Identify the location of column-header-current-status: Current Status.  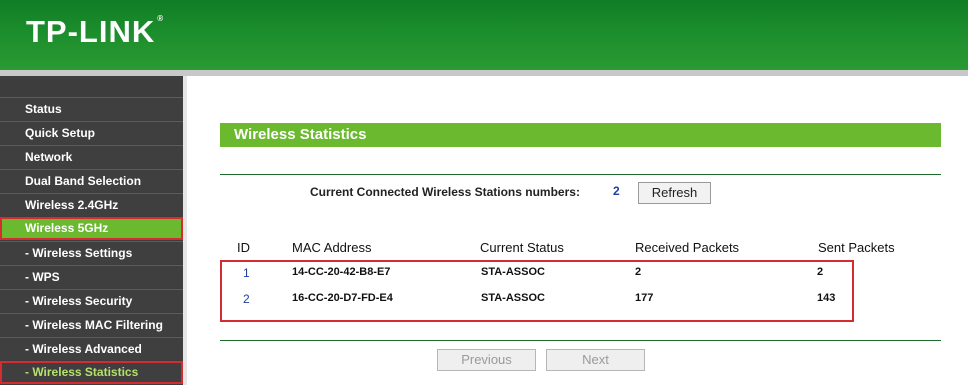
(522, 247).